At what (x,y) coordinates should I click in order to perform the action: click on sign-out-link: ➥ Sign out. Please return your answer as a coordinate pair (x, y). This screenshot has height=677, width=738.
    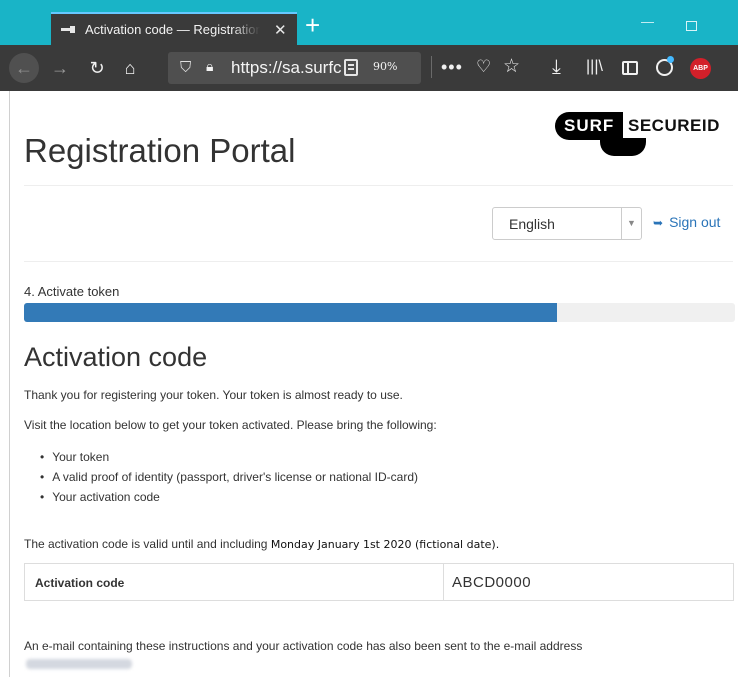
    Looking at the image, I should click on (686, 222).